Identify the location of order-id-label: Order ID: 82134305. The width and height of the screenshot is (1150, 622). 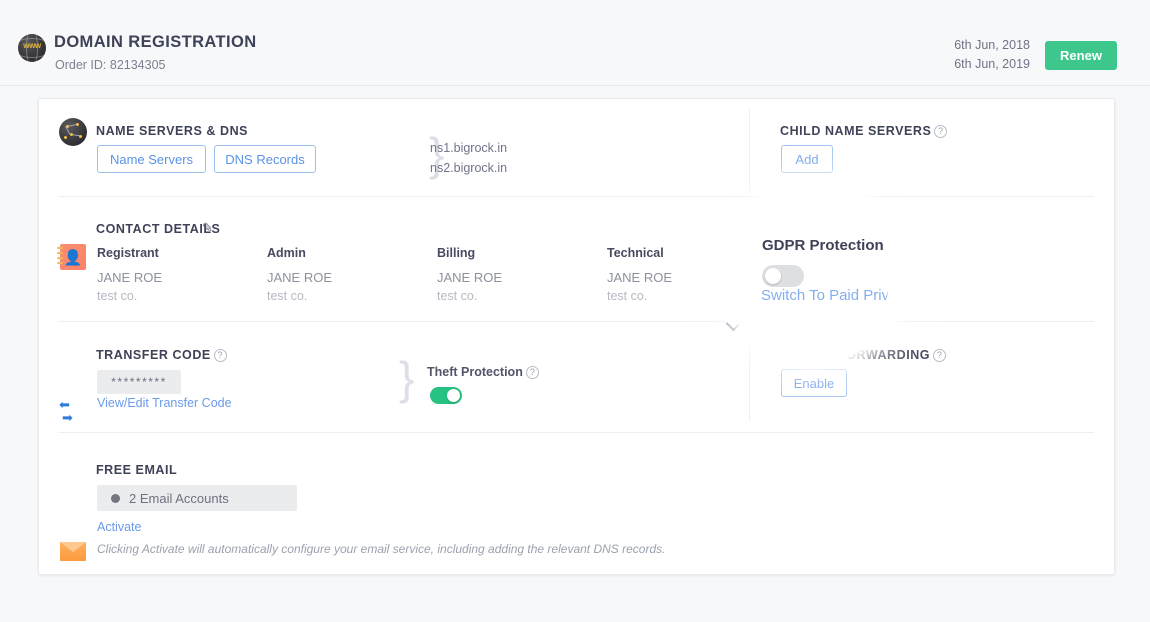
(110, 65).